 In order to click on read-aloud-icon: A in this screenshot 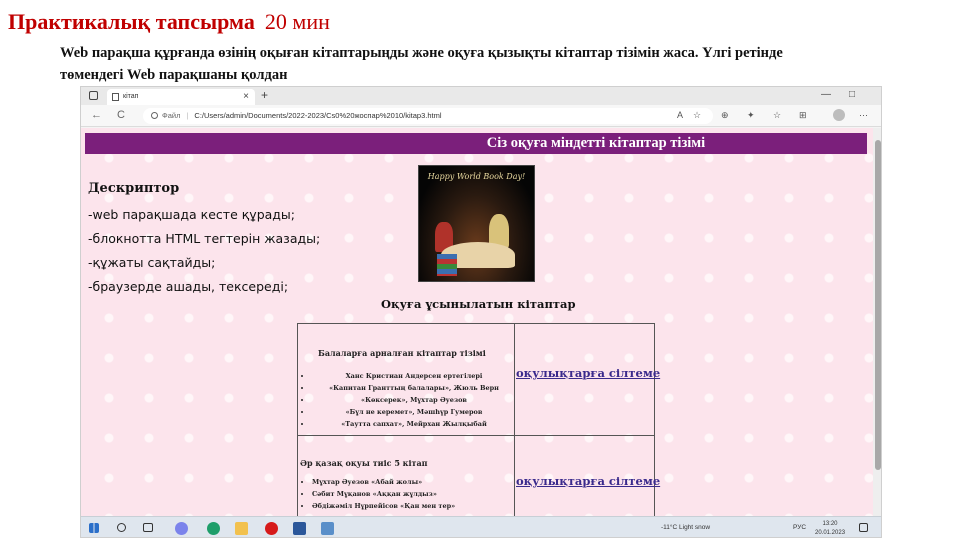, I will do `click(680, 115)`.